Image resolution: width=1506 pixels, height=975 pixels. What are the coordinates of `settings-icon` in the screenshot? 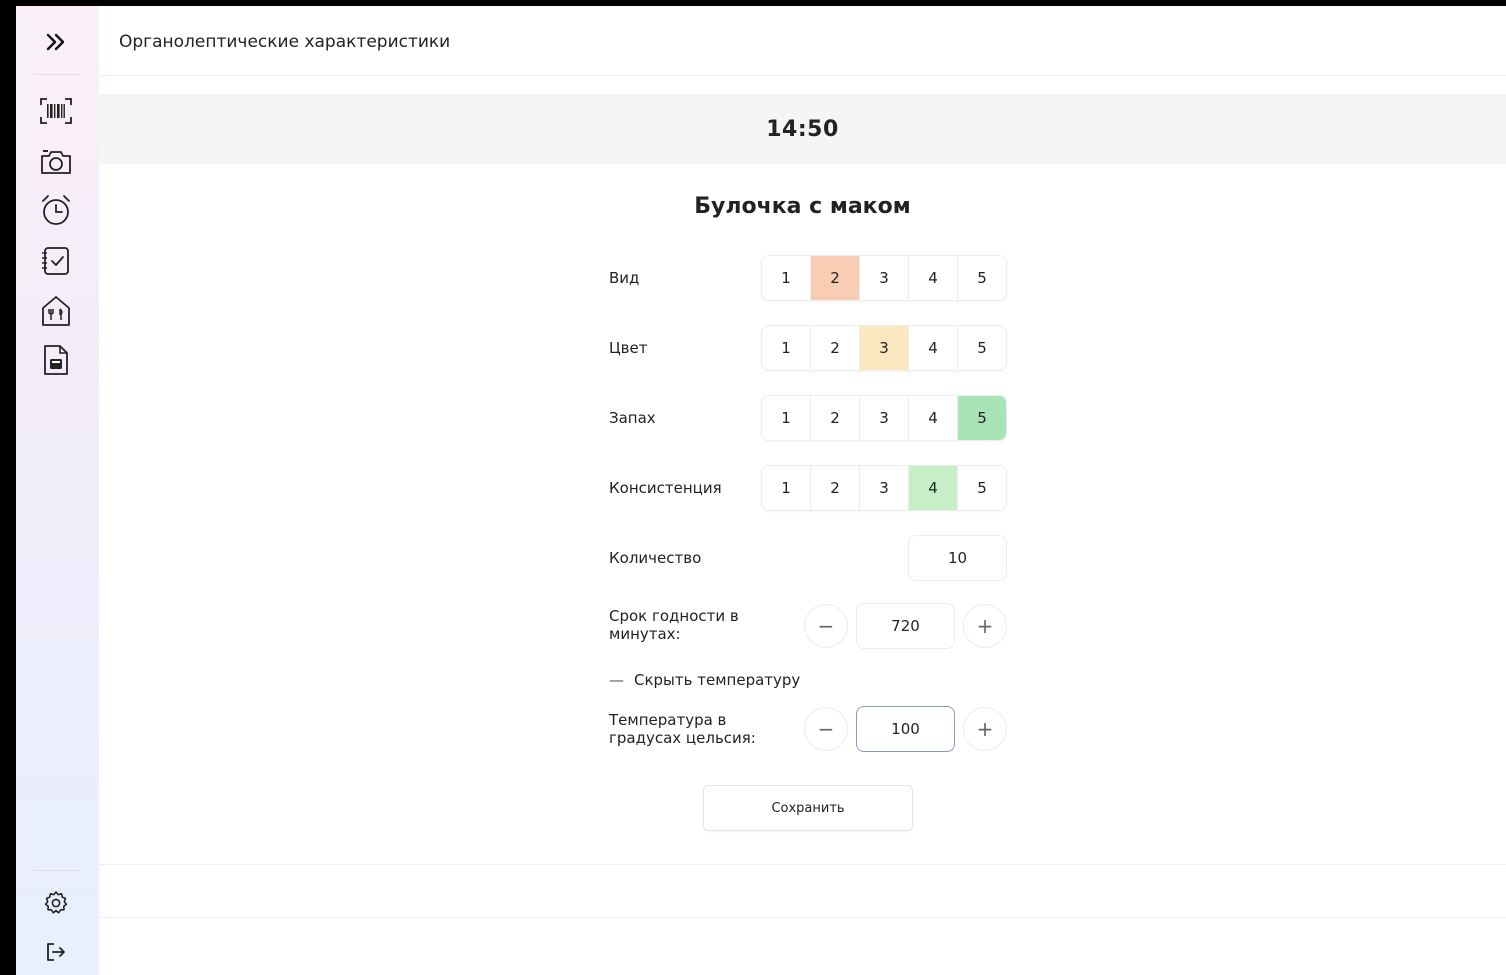 It's located at (56, 902).